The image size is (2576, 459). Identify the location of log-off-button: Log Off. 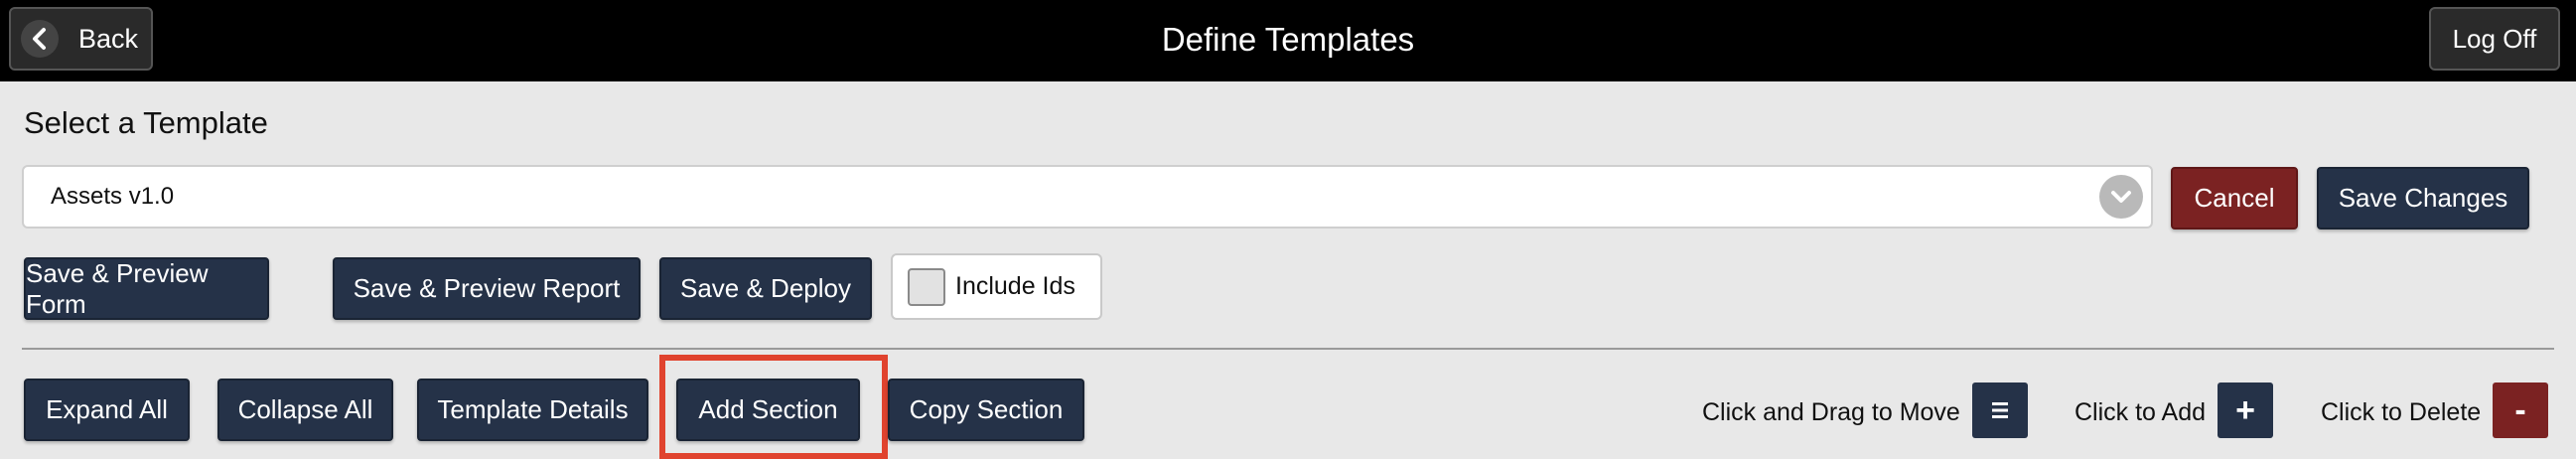
(2495, 39).